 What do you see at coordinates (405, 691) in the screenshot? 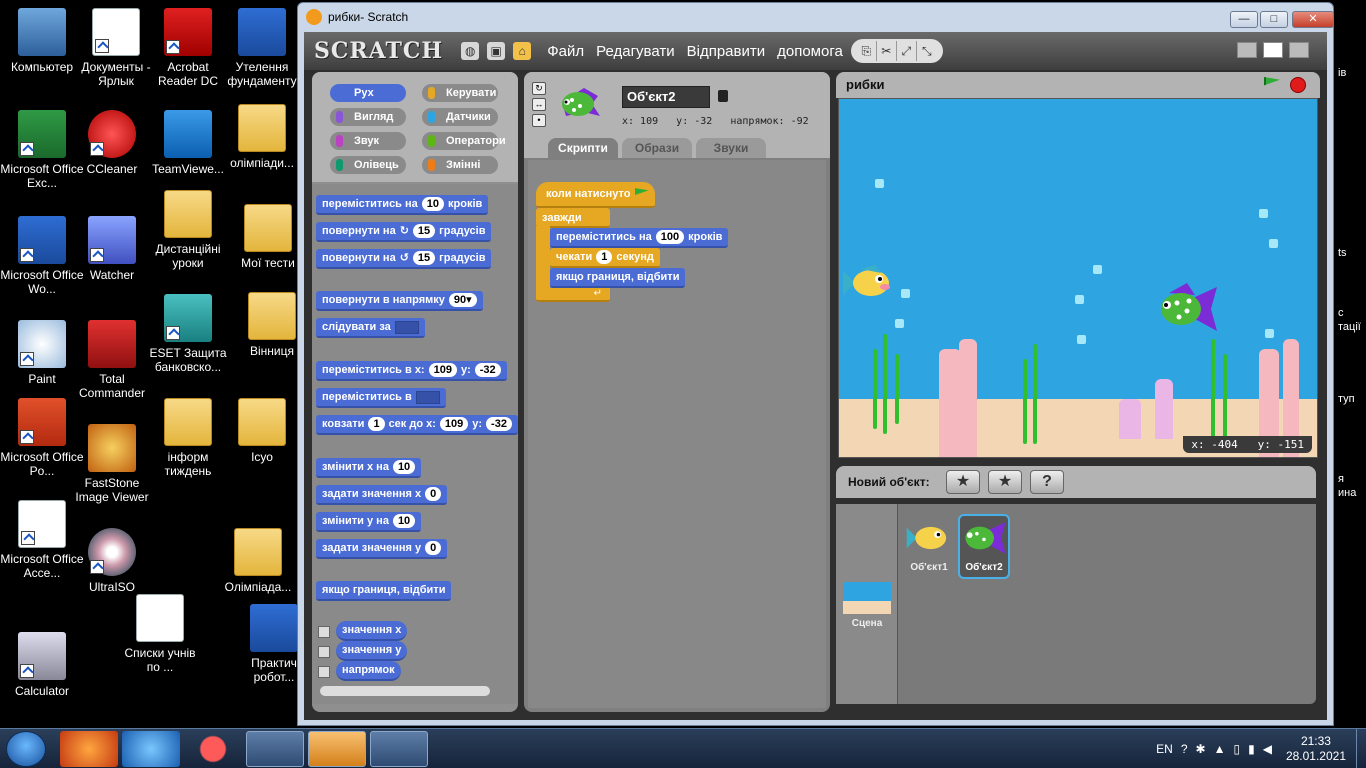
I see `palette-scrollbar` at bounding box center [405, 691].